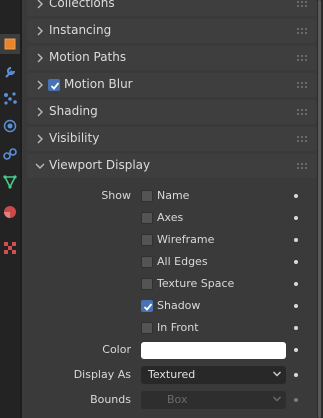 Image resolution: width=323 pixels, height=418 pixels. I want to click on object-square-icon, so click(10, 44).